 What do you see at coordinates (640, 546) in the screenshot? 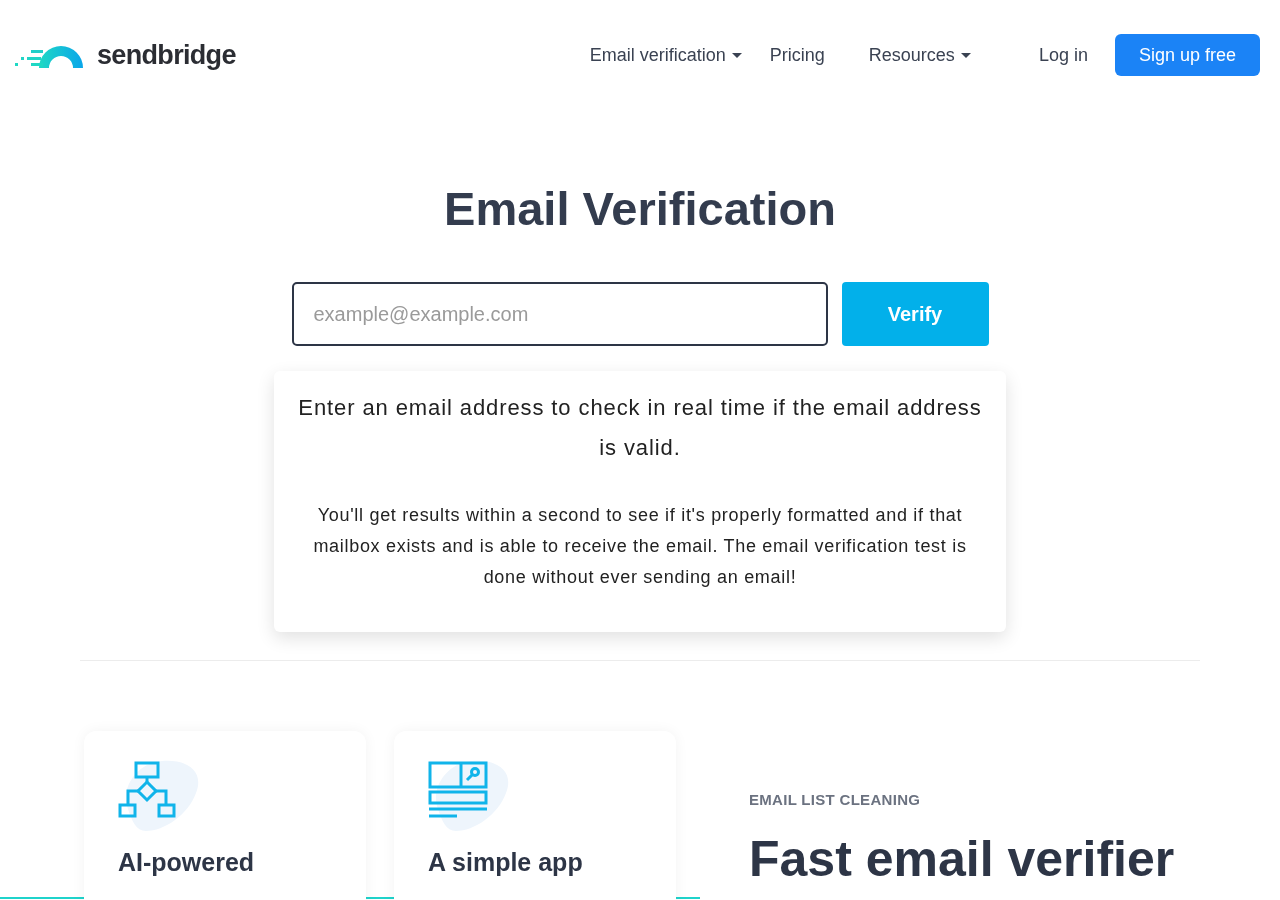
I see `body-text: You'll get results within a second to see if it's properly formatted and if that mailbox exists and is able to receive the email. The email verification test is done without ever sending an email!` at bounding box center [640, 546].